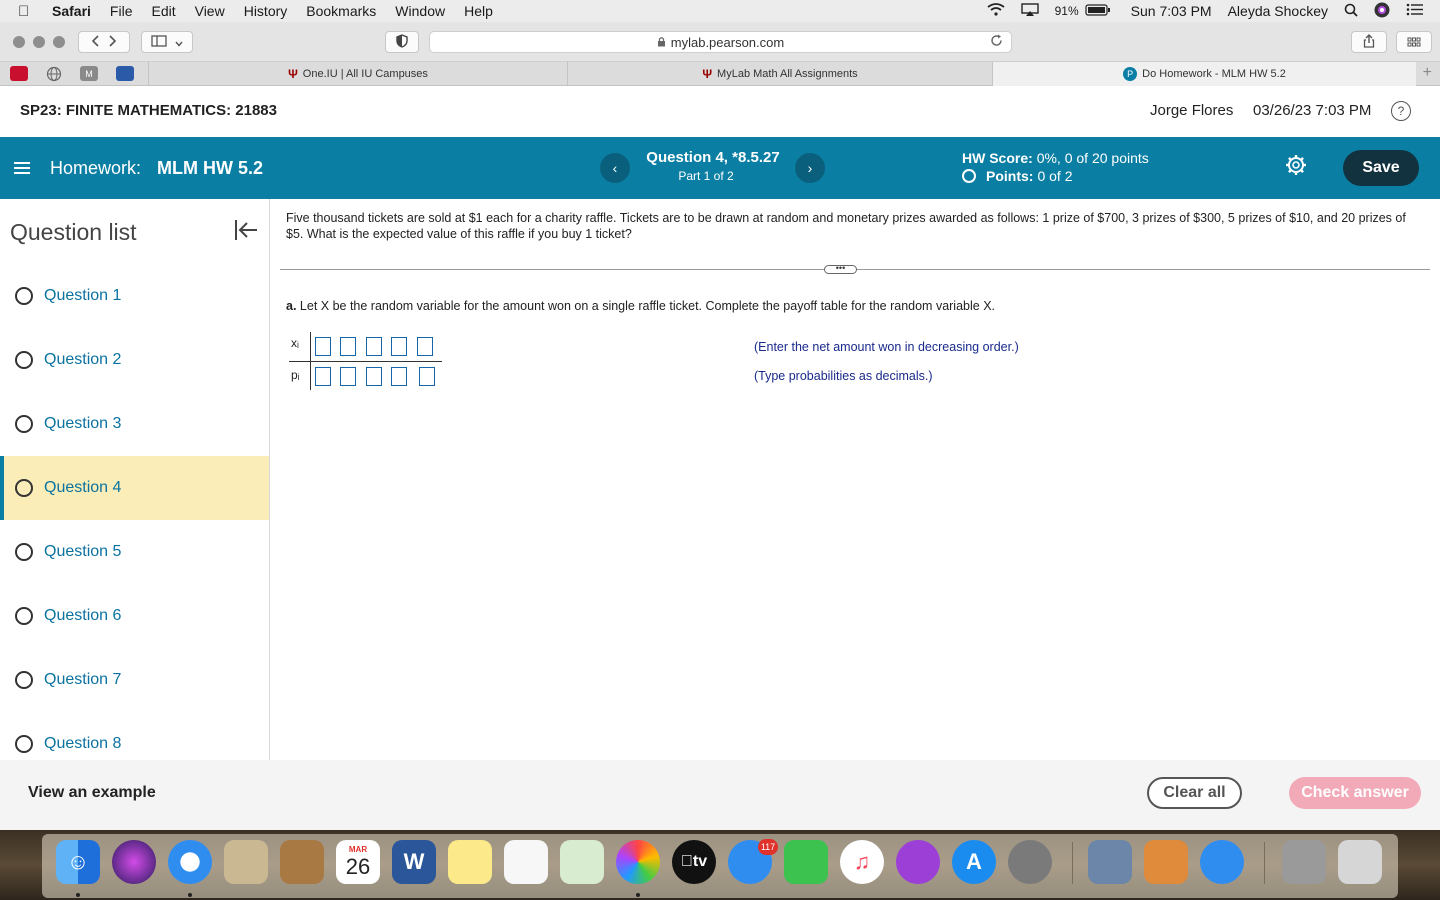 The image size is (1440, 900). Describe the element at coordinates (39, 42) in the screenshot. I see `minimize-window-button` at that location.